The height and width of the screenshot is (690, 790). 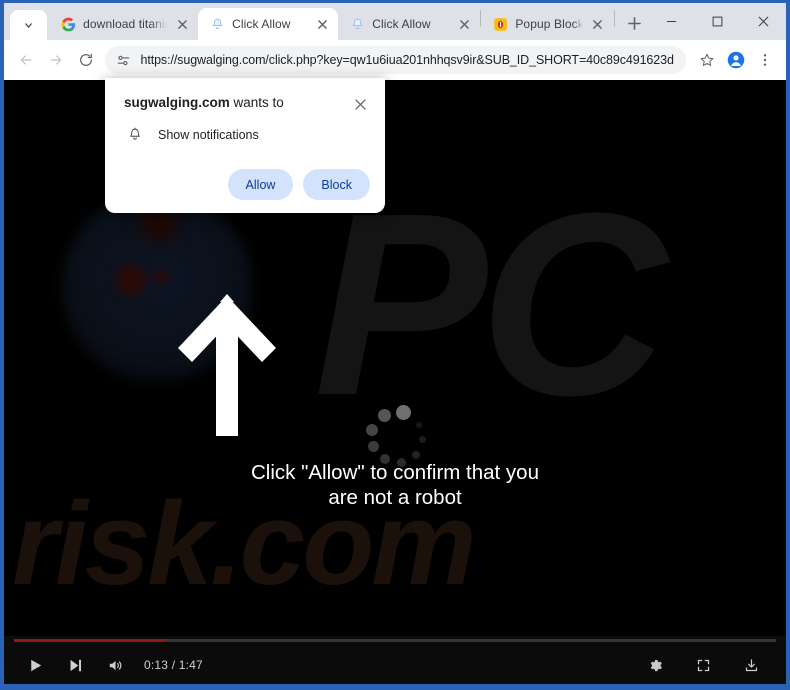 I want to click on bookmark-button, so click(x=707, y=60).